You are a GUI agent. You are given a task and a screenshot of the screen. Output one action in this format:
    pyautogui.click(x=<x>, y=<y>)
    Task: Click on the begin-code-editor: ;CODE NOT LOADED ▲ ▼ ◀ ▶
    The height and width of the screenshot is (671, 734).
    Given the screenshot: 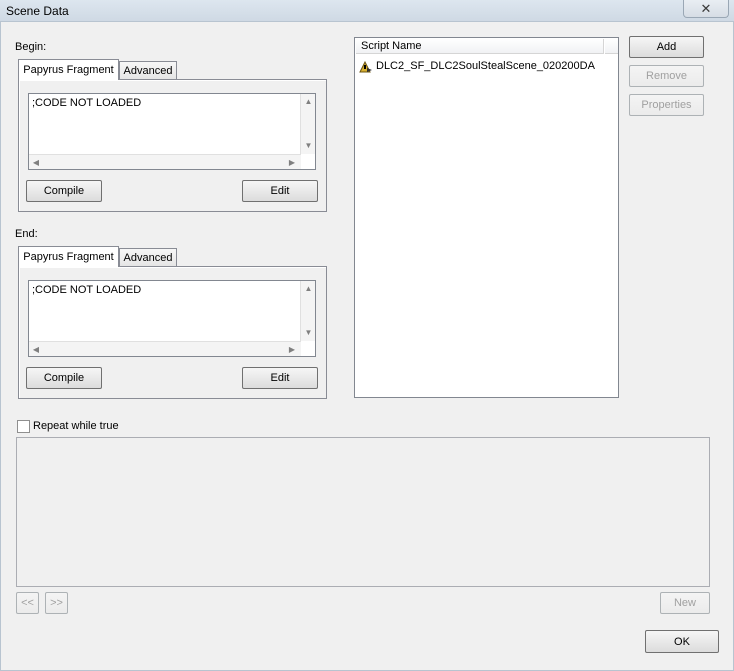 What is the action you would take?
    pyautogui.click(x=172, y=131)
    